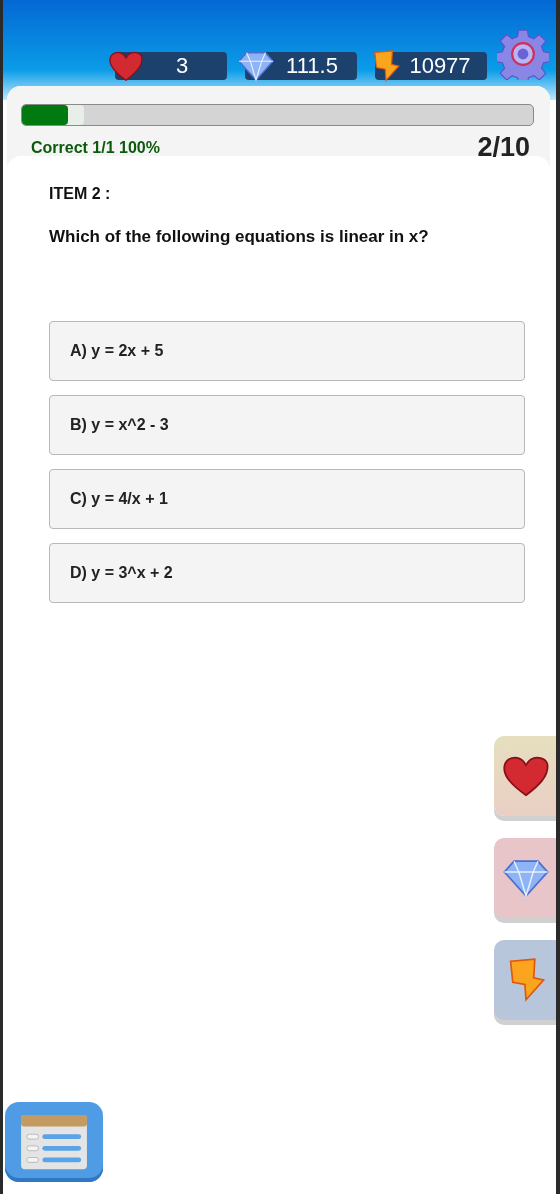  Describe the element at coordinates (287, 573) in the screenshot. I see `answer-option: D) y = 3^x + 2` at that location.